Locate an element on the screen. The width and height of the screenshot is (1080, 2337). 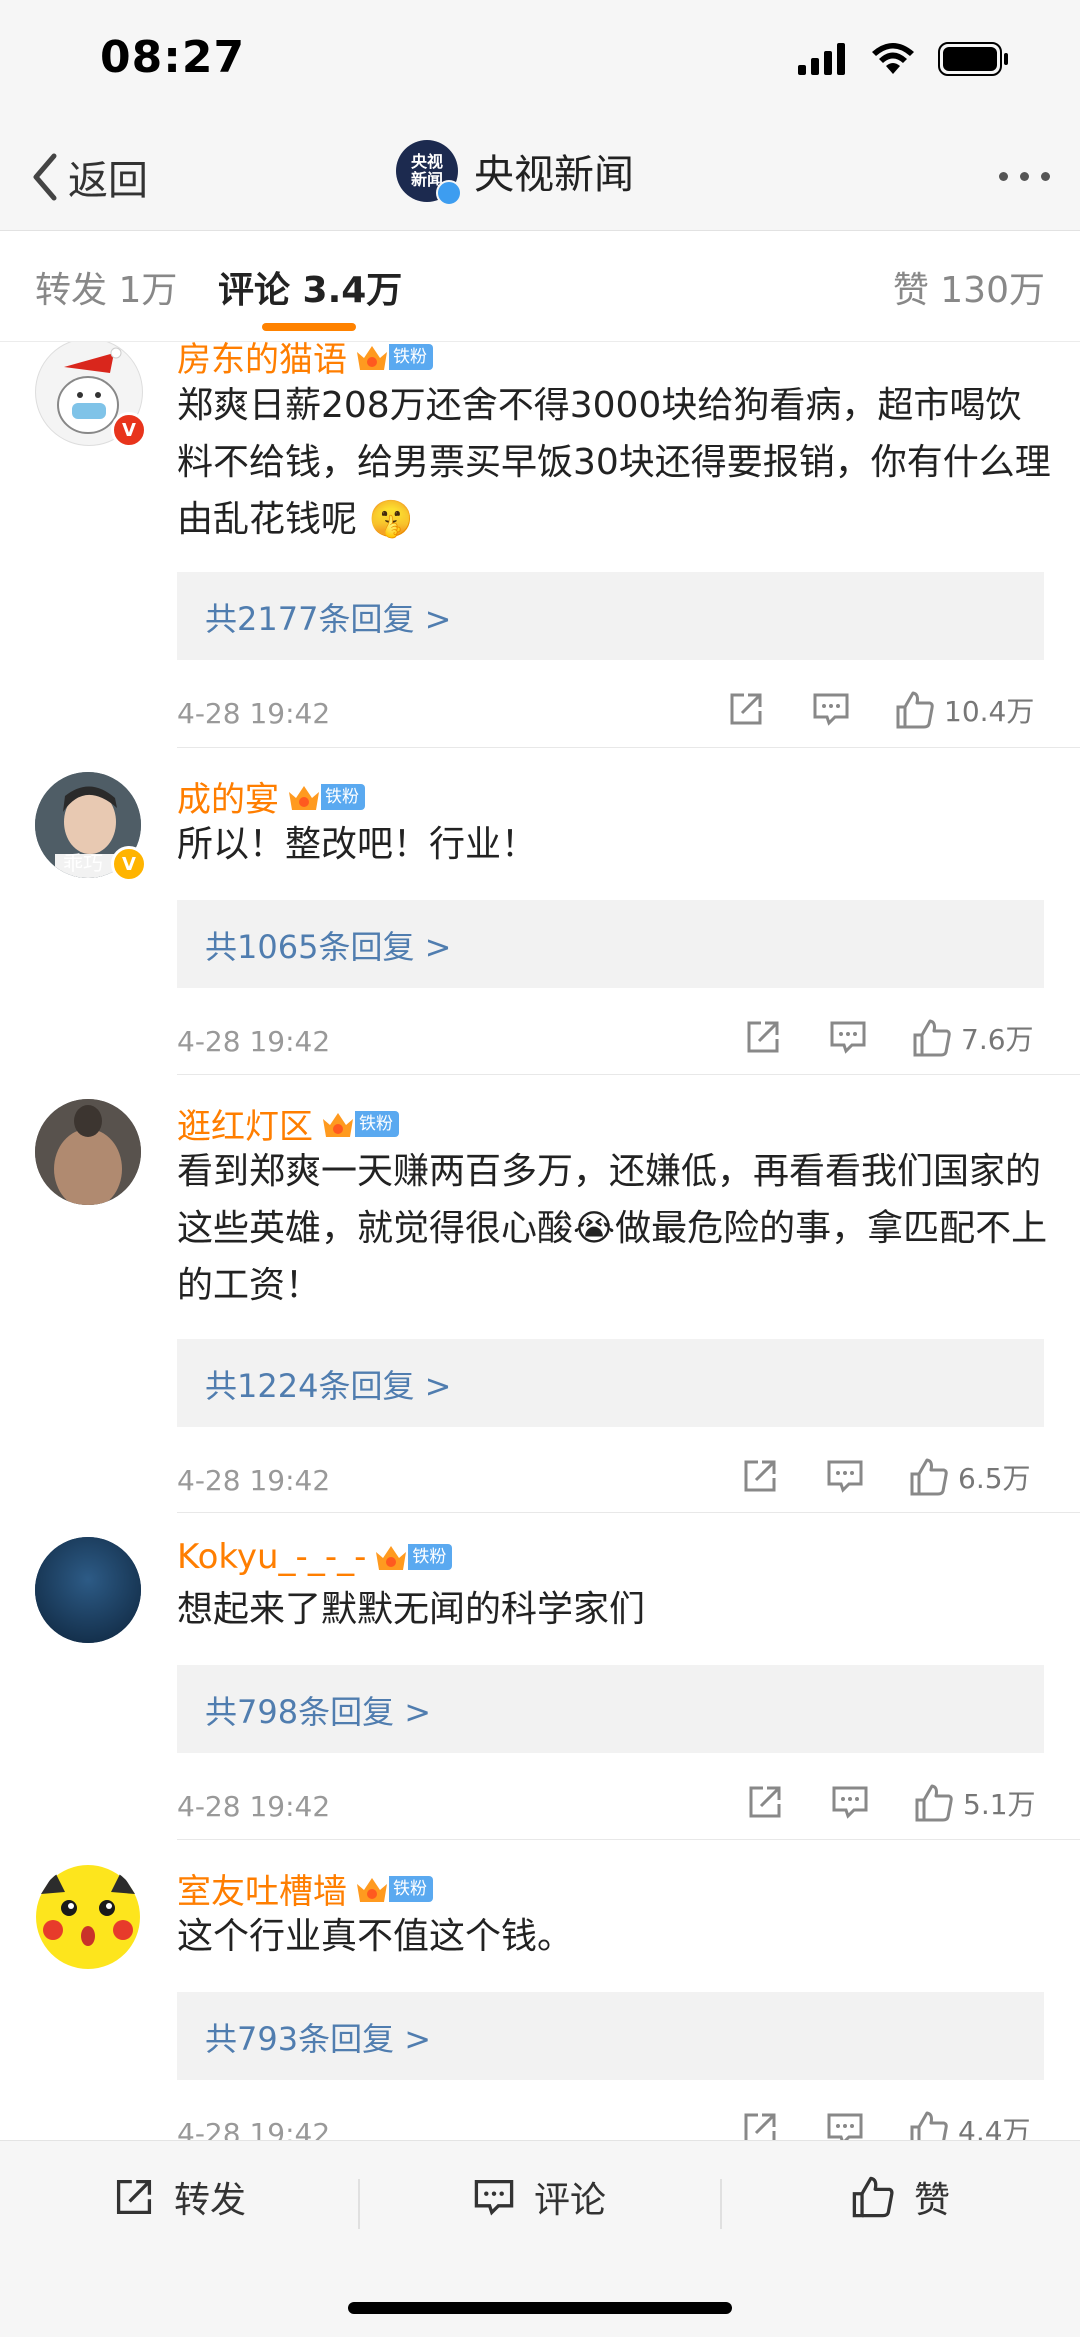
wifi-icon is located at coordinates (893, 58).